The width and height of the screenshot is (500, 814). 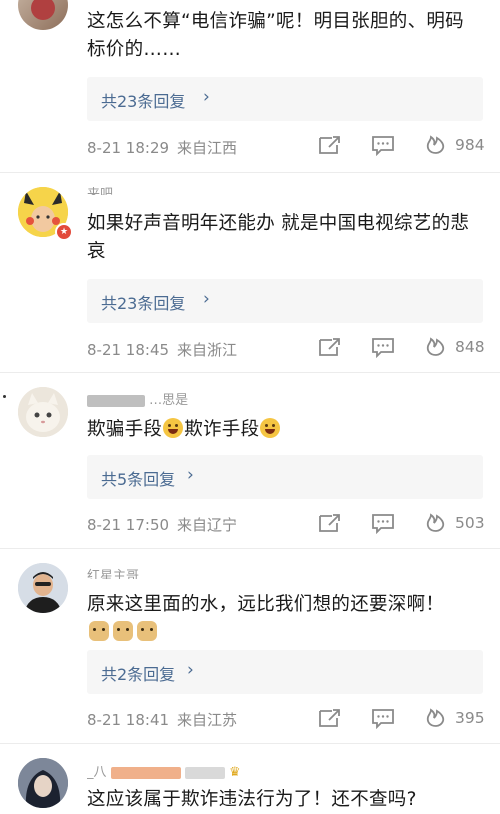 I want to click on username: …思是, so click(x=137, y=398).